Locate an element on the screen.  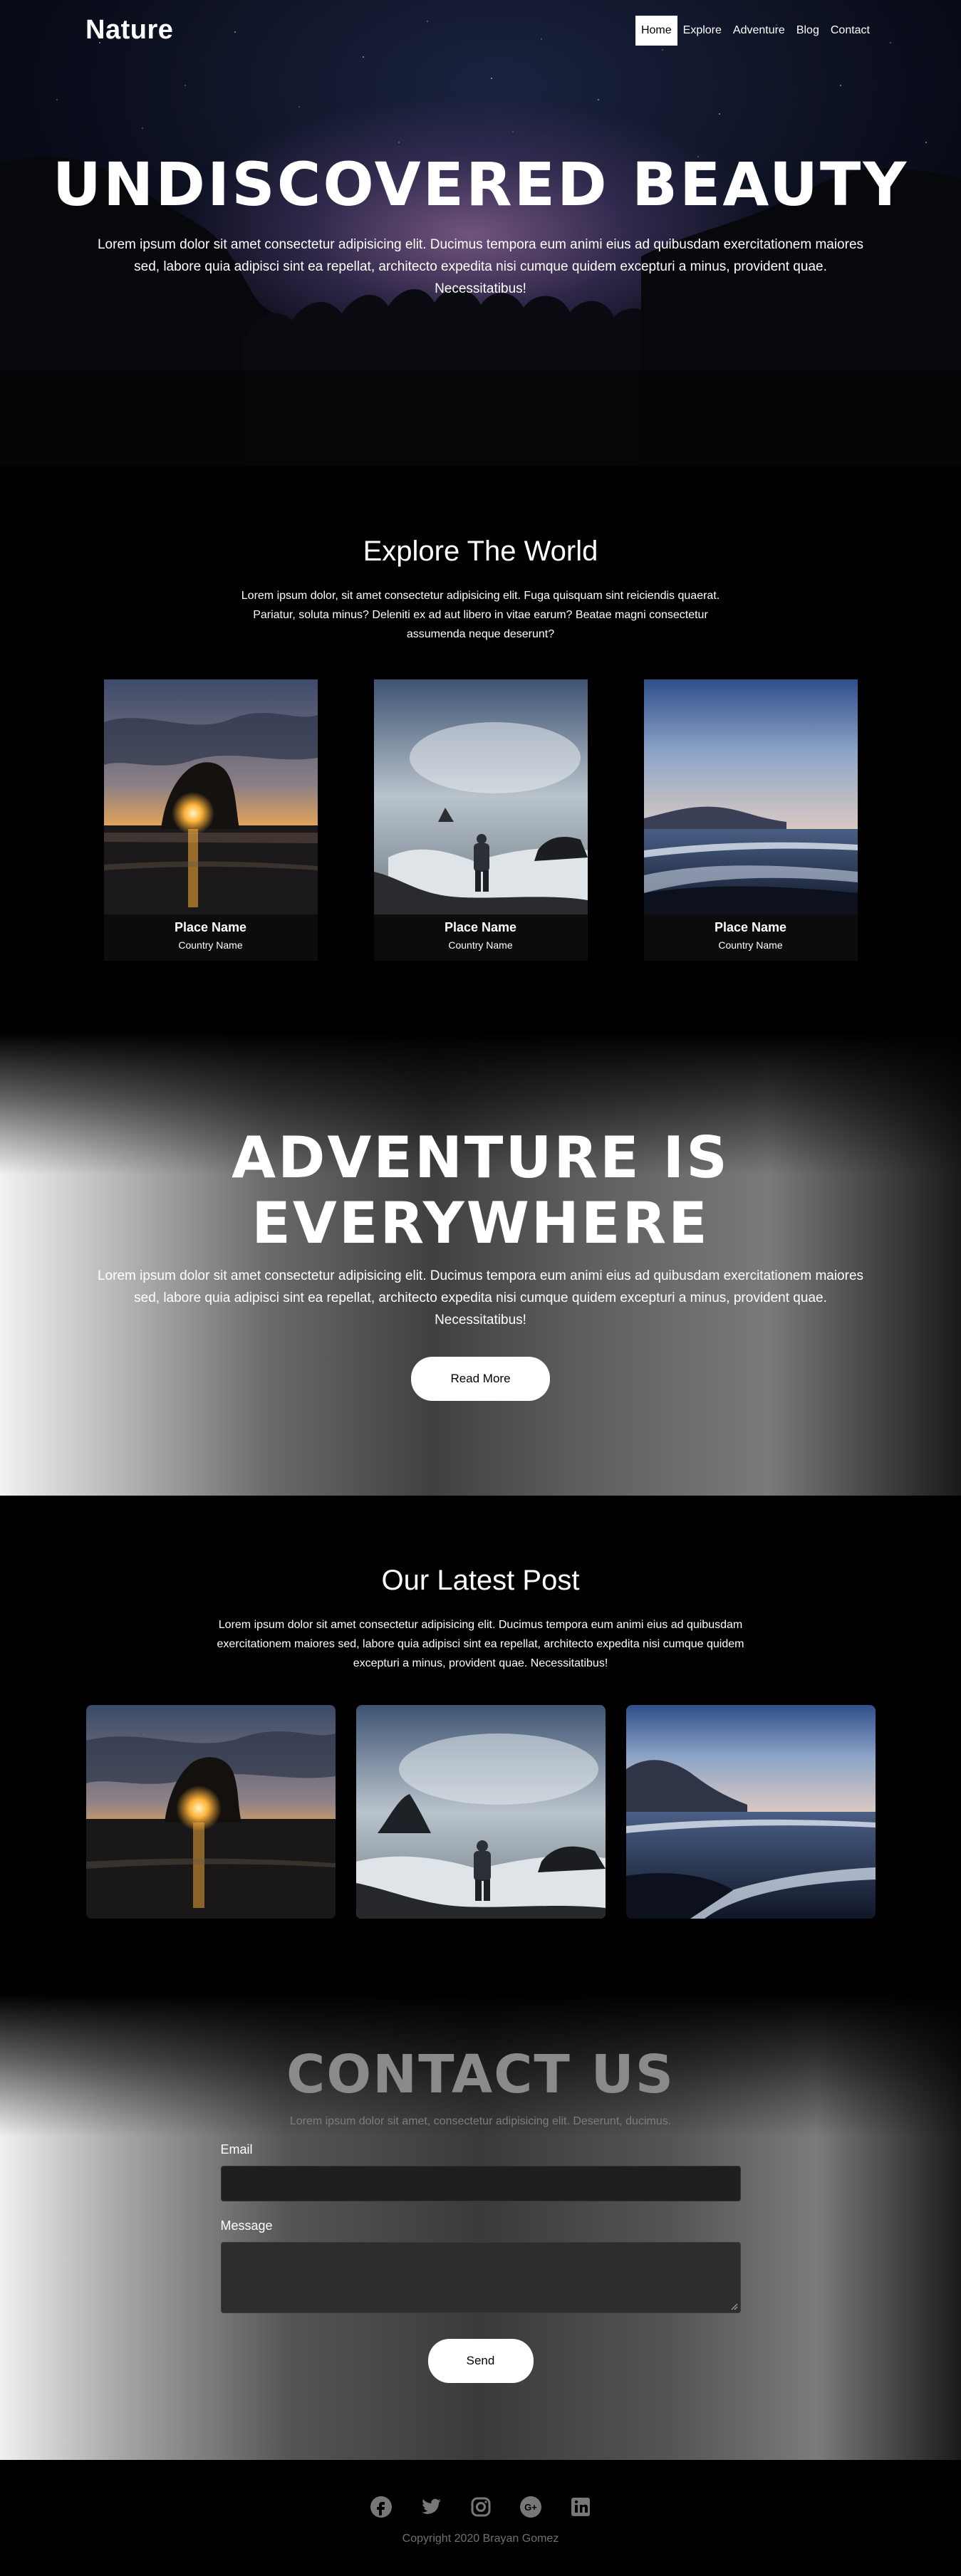
twitter-icon is located at coordinates (431, 2507).